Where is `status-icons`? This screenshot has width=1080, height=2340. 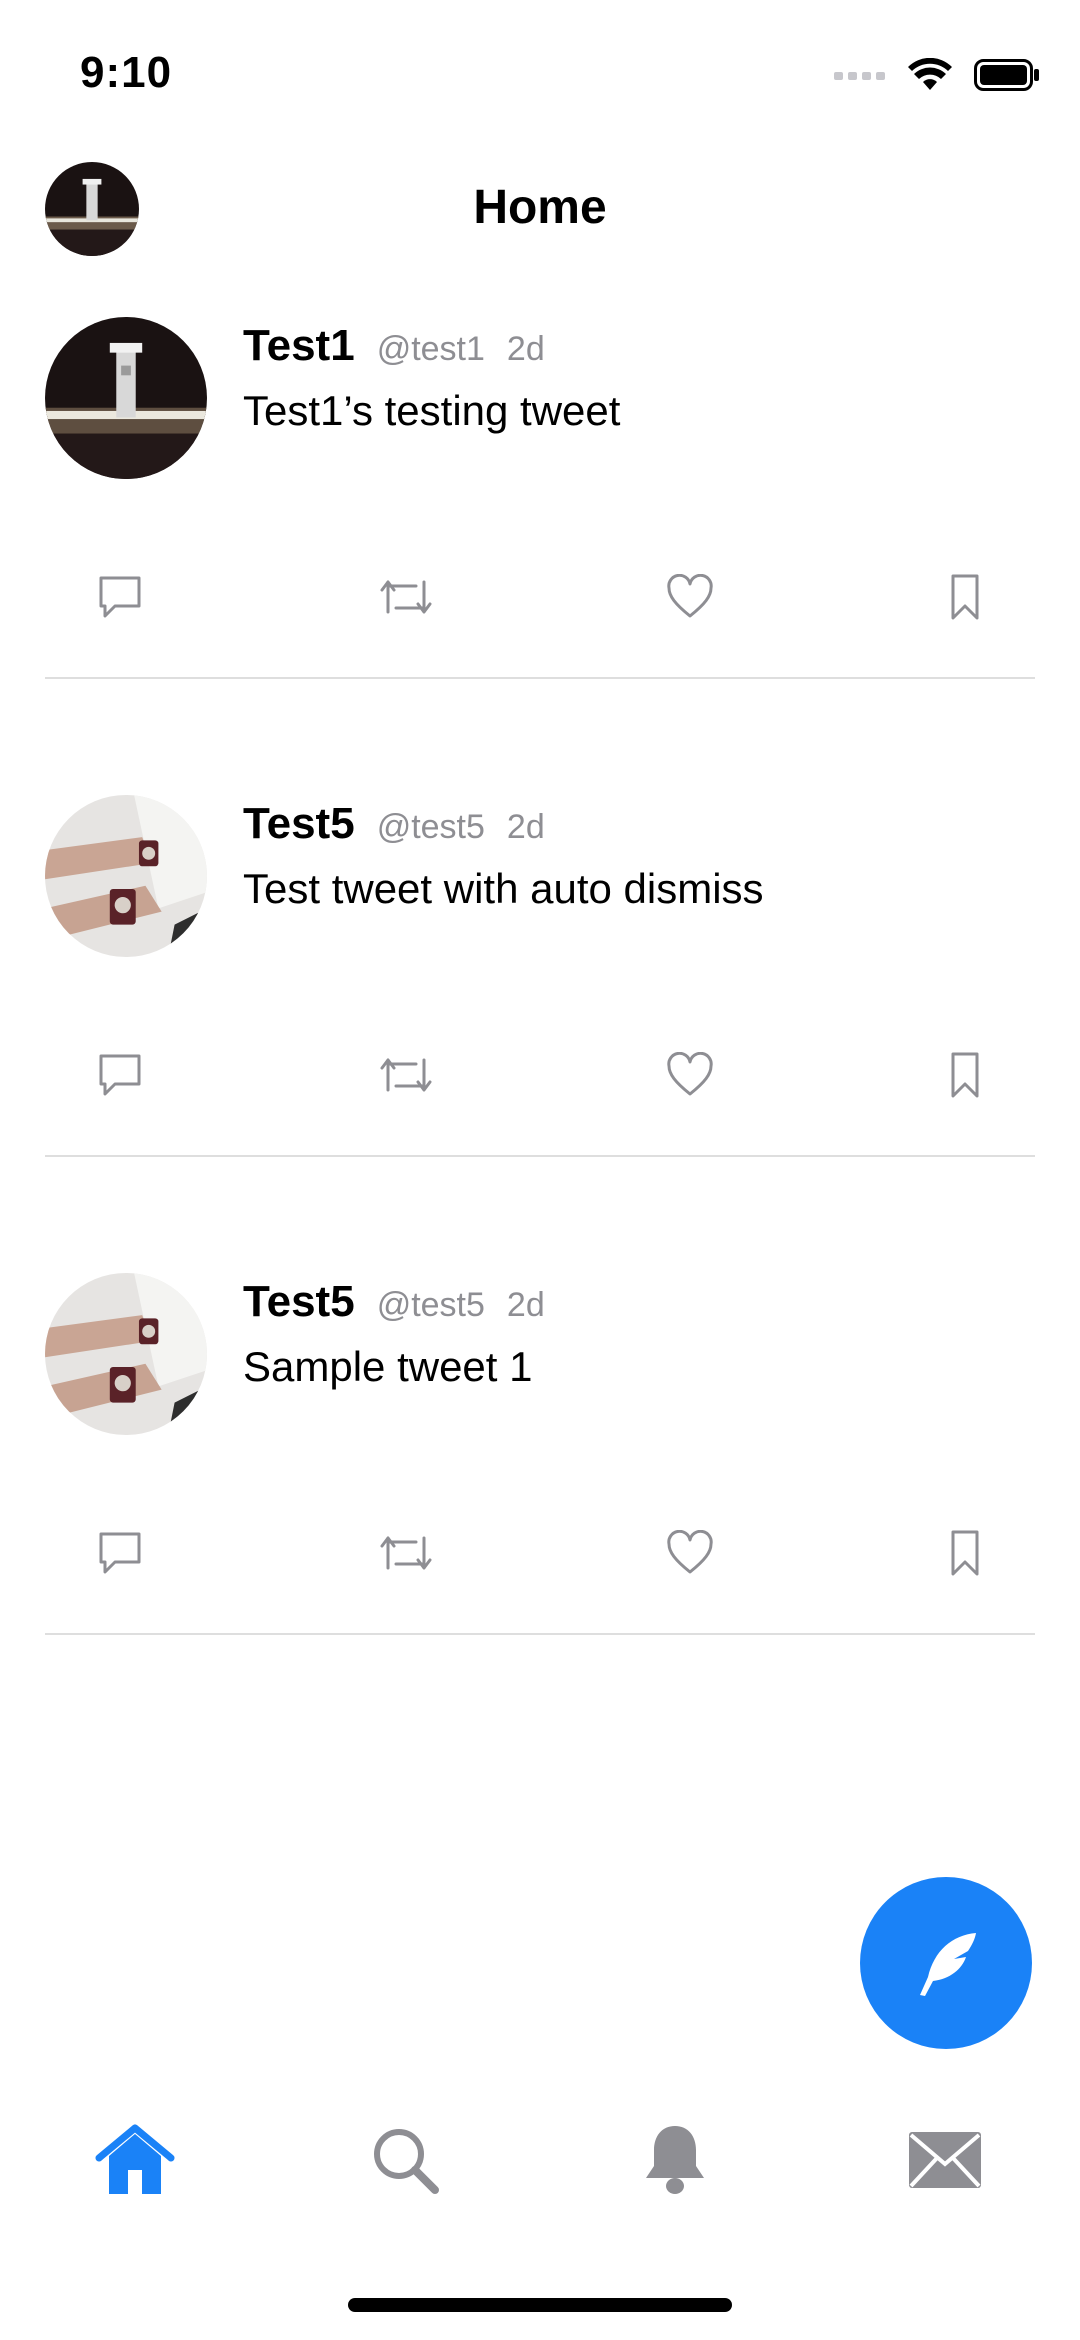
status-icons is located at coordinates (937, 75).